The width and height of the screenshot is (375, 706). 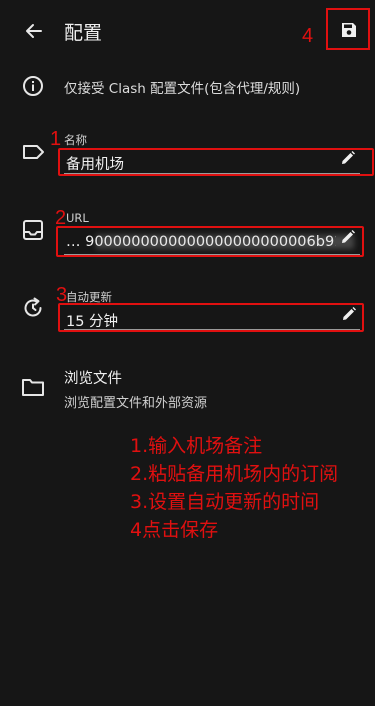 What do you see at coordinates (349, 30) in the screenshot?
I see `save-icon` at bounding box center [349, 30].